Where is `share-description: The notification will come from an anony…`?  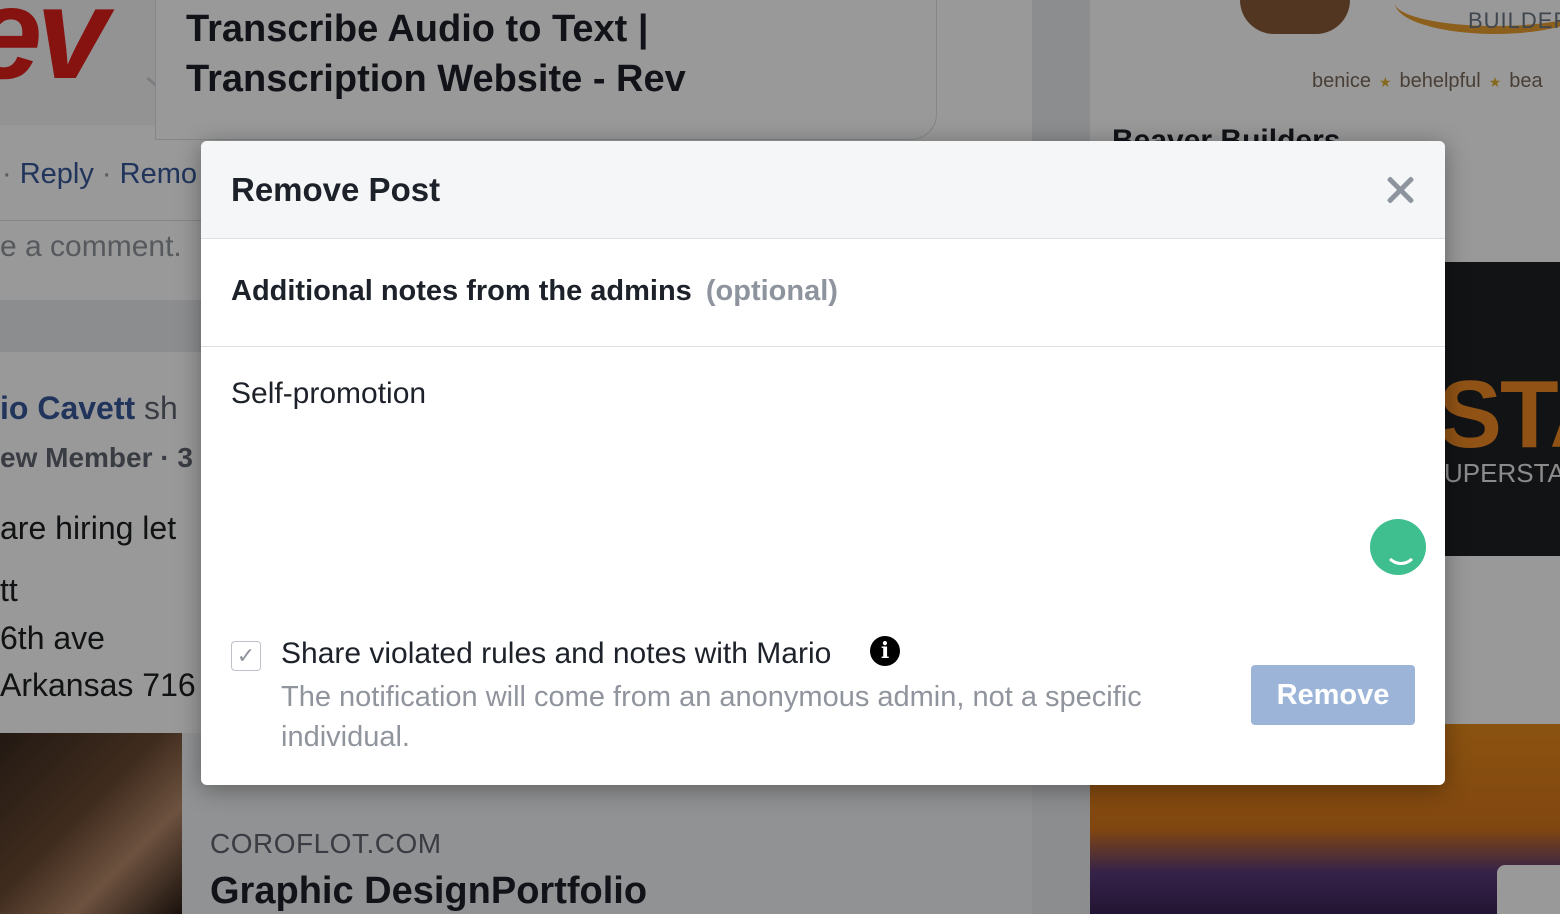 share-description: The notification will come from an anony… is located at coordinates (711, 717).